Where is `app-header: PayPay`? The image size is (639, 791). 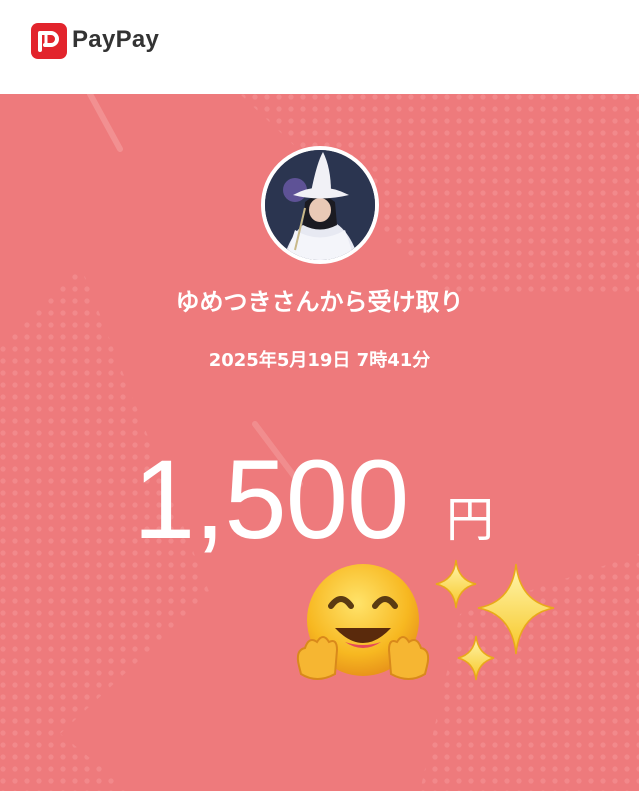 app-header: PayPay is located at coordinates (319, 47).